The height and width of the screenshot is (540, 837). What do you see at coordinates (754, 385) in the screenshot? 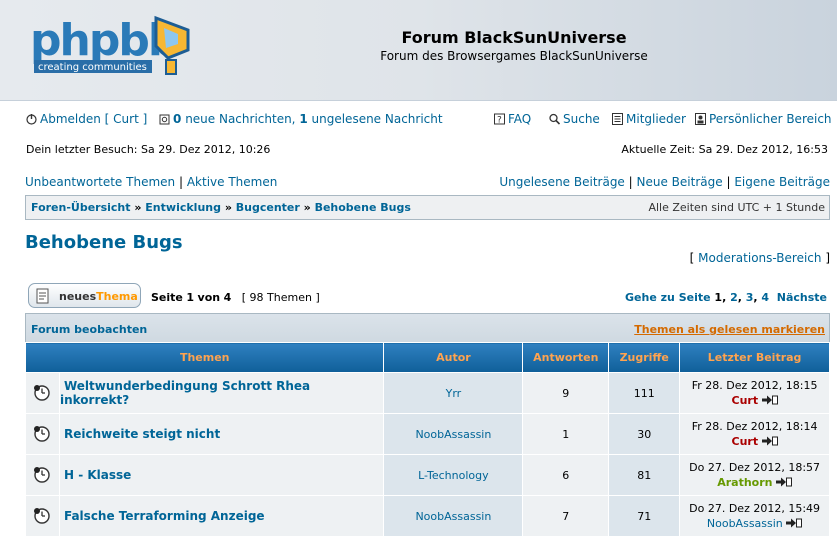
I see `last-post-date: Fr 28. Dez 2012, 18:15` at bounding box center [754, 385].